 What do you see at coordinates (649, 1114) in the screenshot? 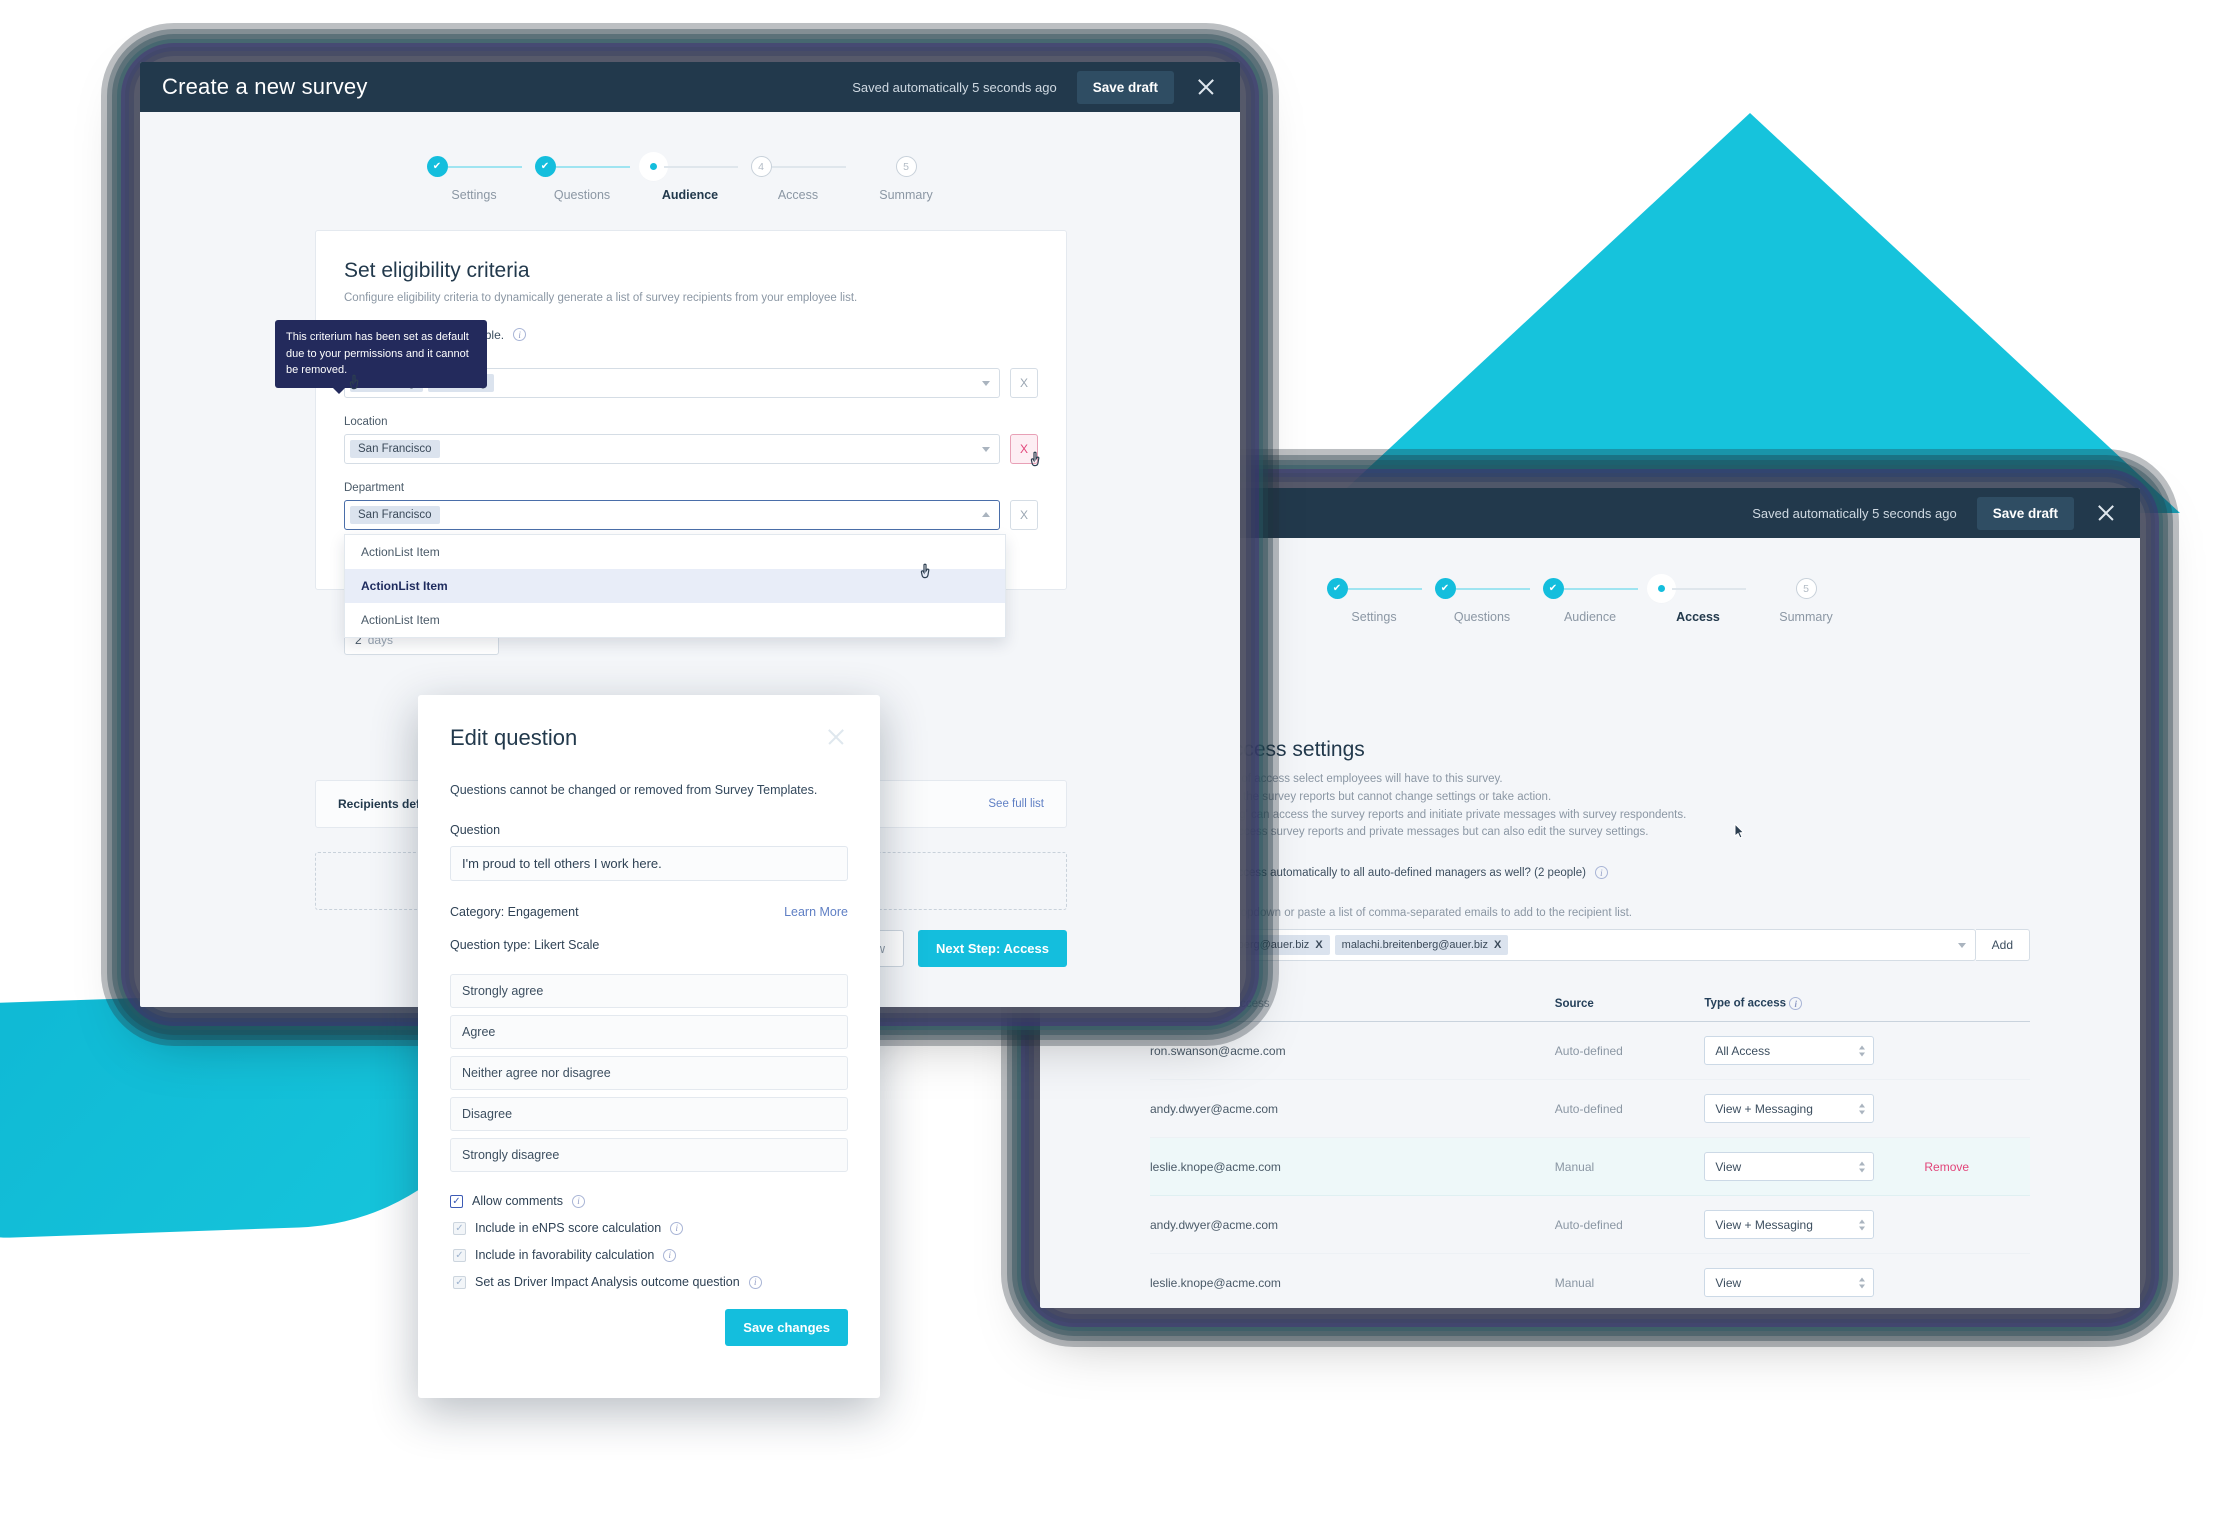
I see `likert-option: Disagree` at bounding box center [649, 1114].